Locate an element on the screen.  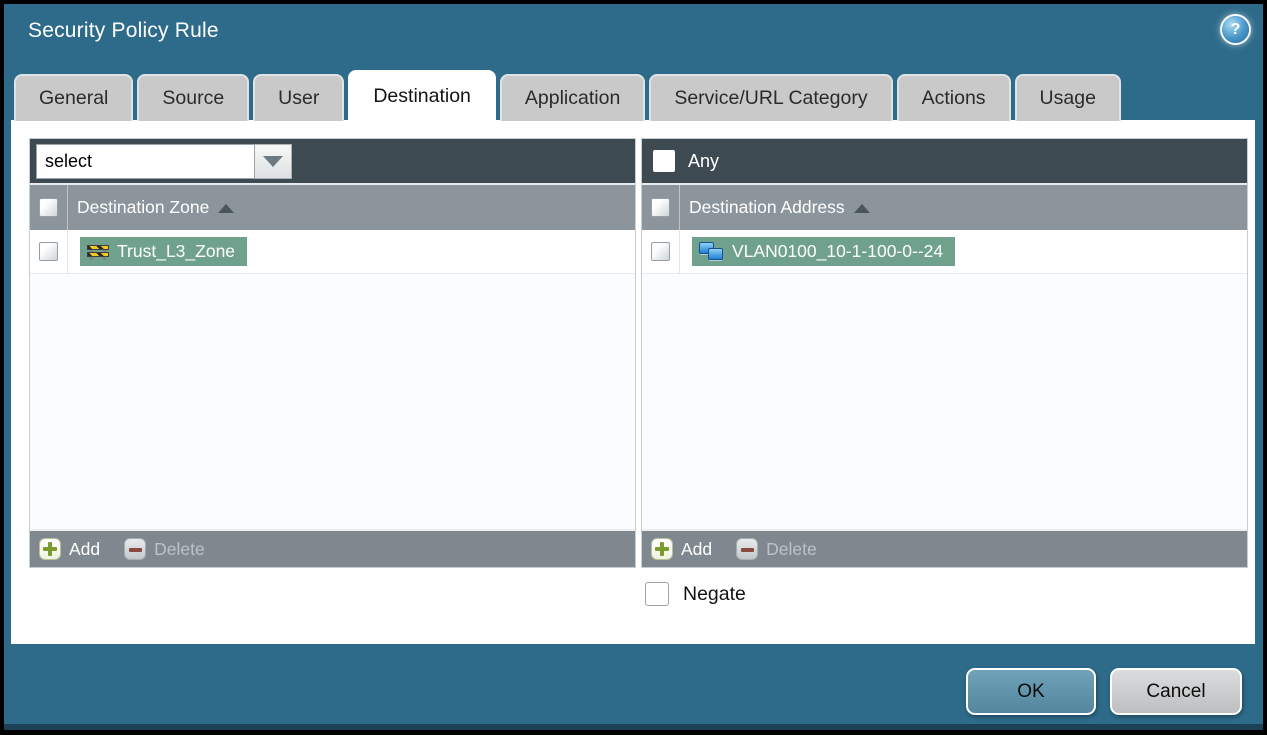
negate-checkbox is located at coordinates (657, 594).